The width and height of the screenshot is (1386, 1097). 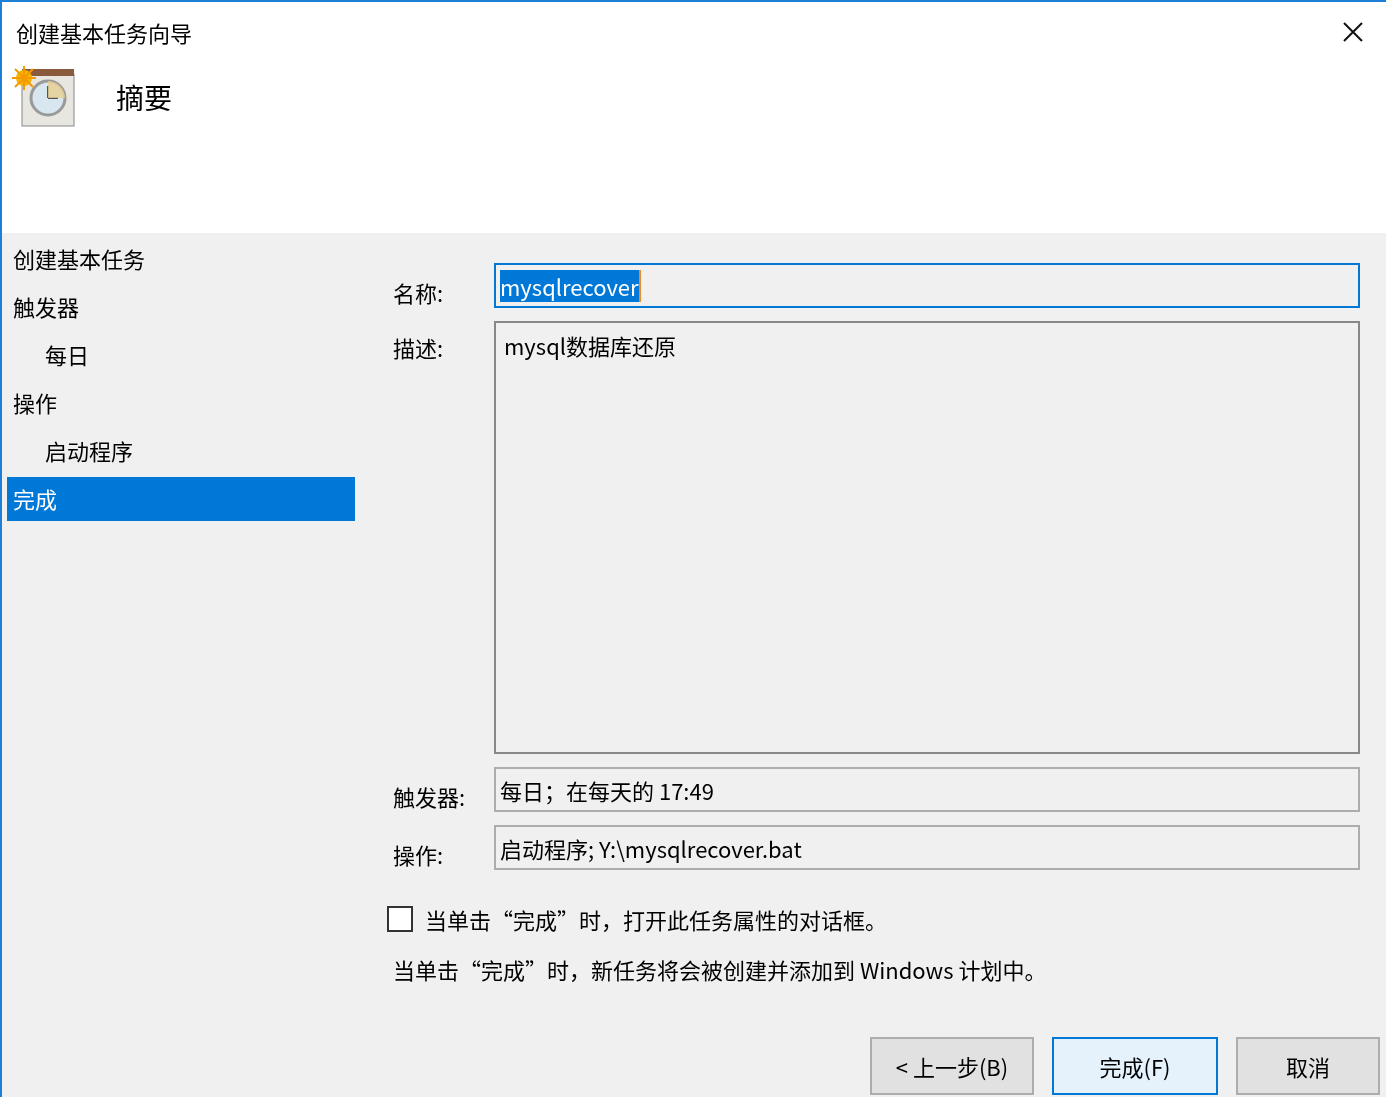 What do you see at coordinates (952, 1066) in the screenshot?
I see `wizard-button: < 上一步(B)` at bounding box center [952, 1066].